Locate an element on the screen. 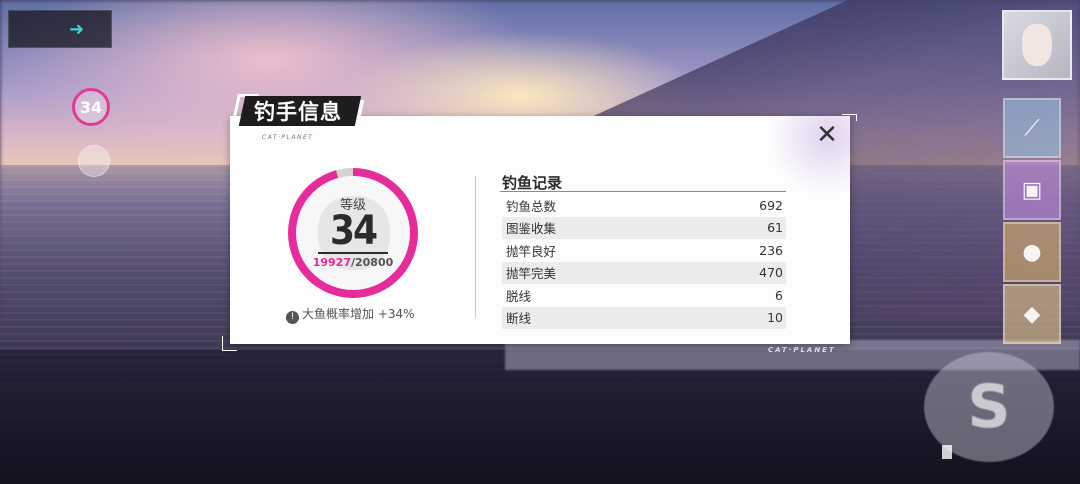  row-value: 470 is located at coordinates (771, 273).